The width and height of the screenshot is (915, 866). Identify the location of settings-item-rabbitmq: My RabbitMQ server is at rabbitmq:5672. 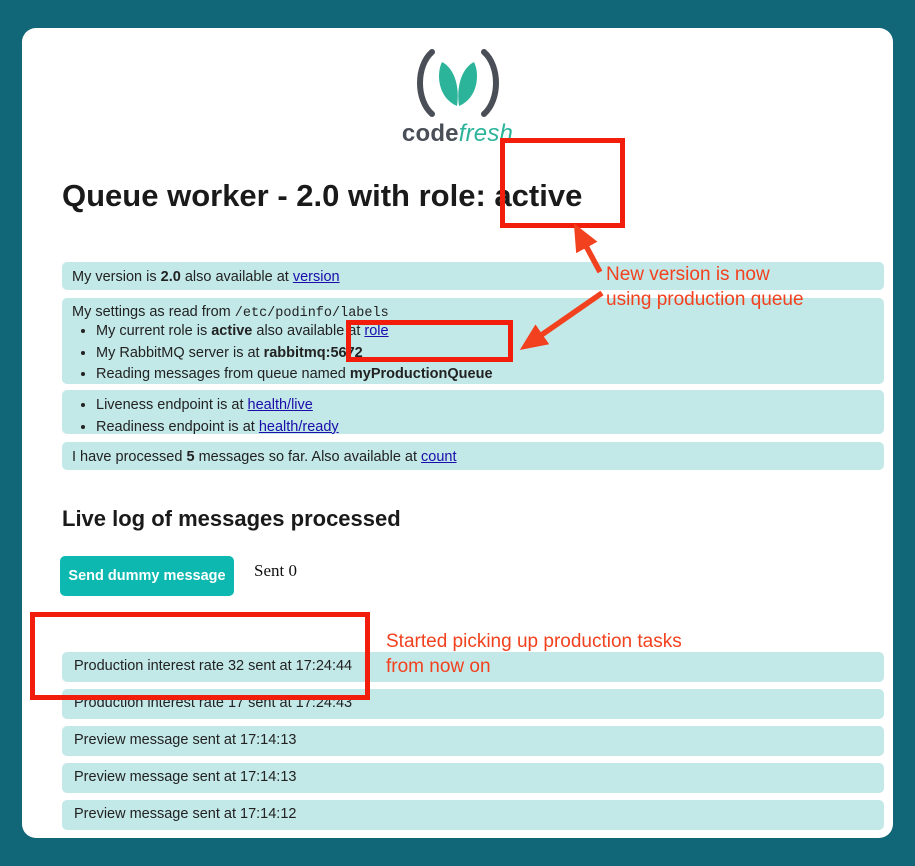
(490, 354).